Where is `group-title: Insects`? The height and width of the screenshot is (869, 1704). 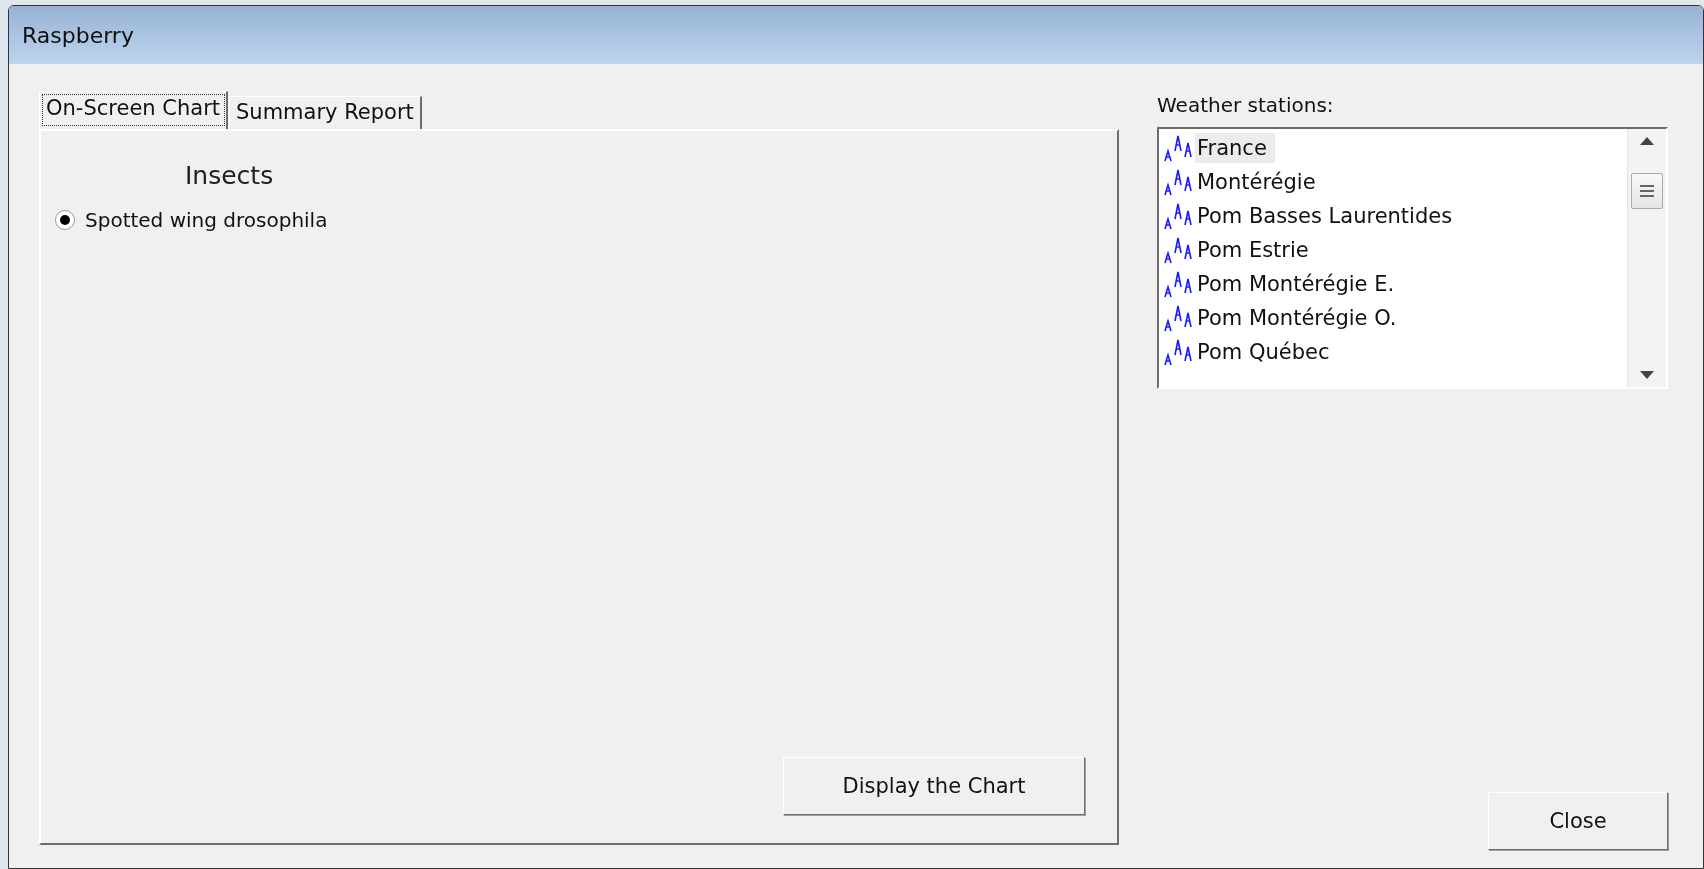 group-title: Insects is located at coordinates (230, 175).